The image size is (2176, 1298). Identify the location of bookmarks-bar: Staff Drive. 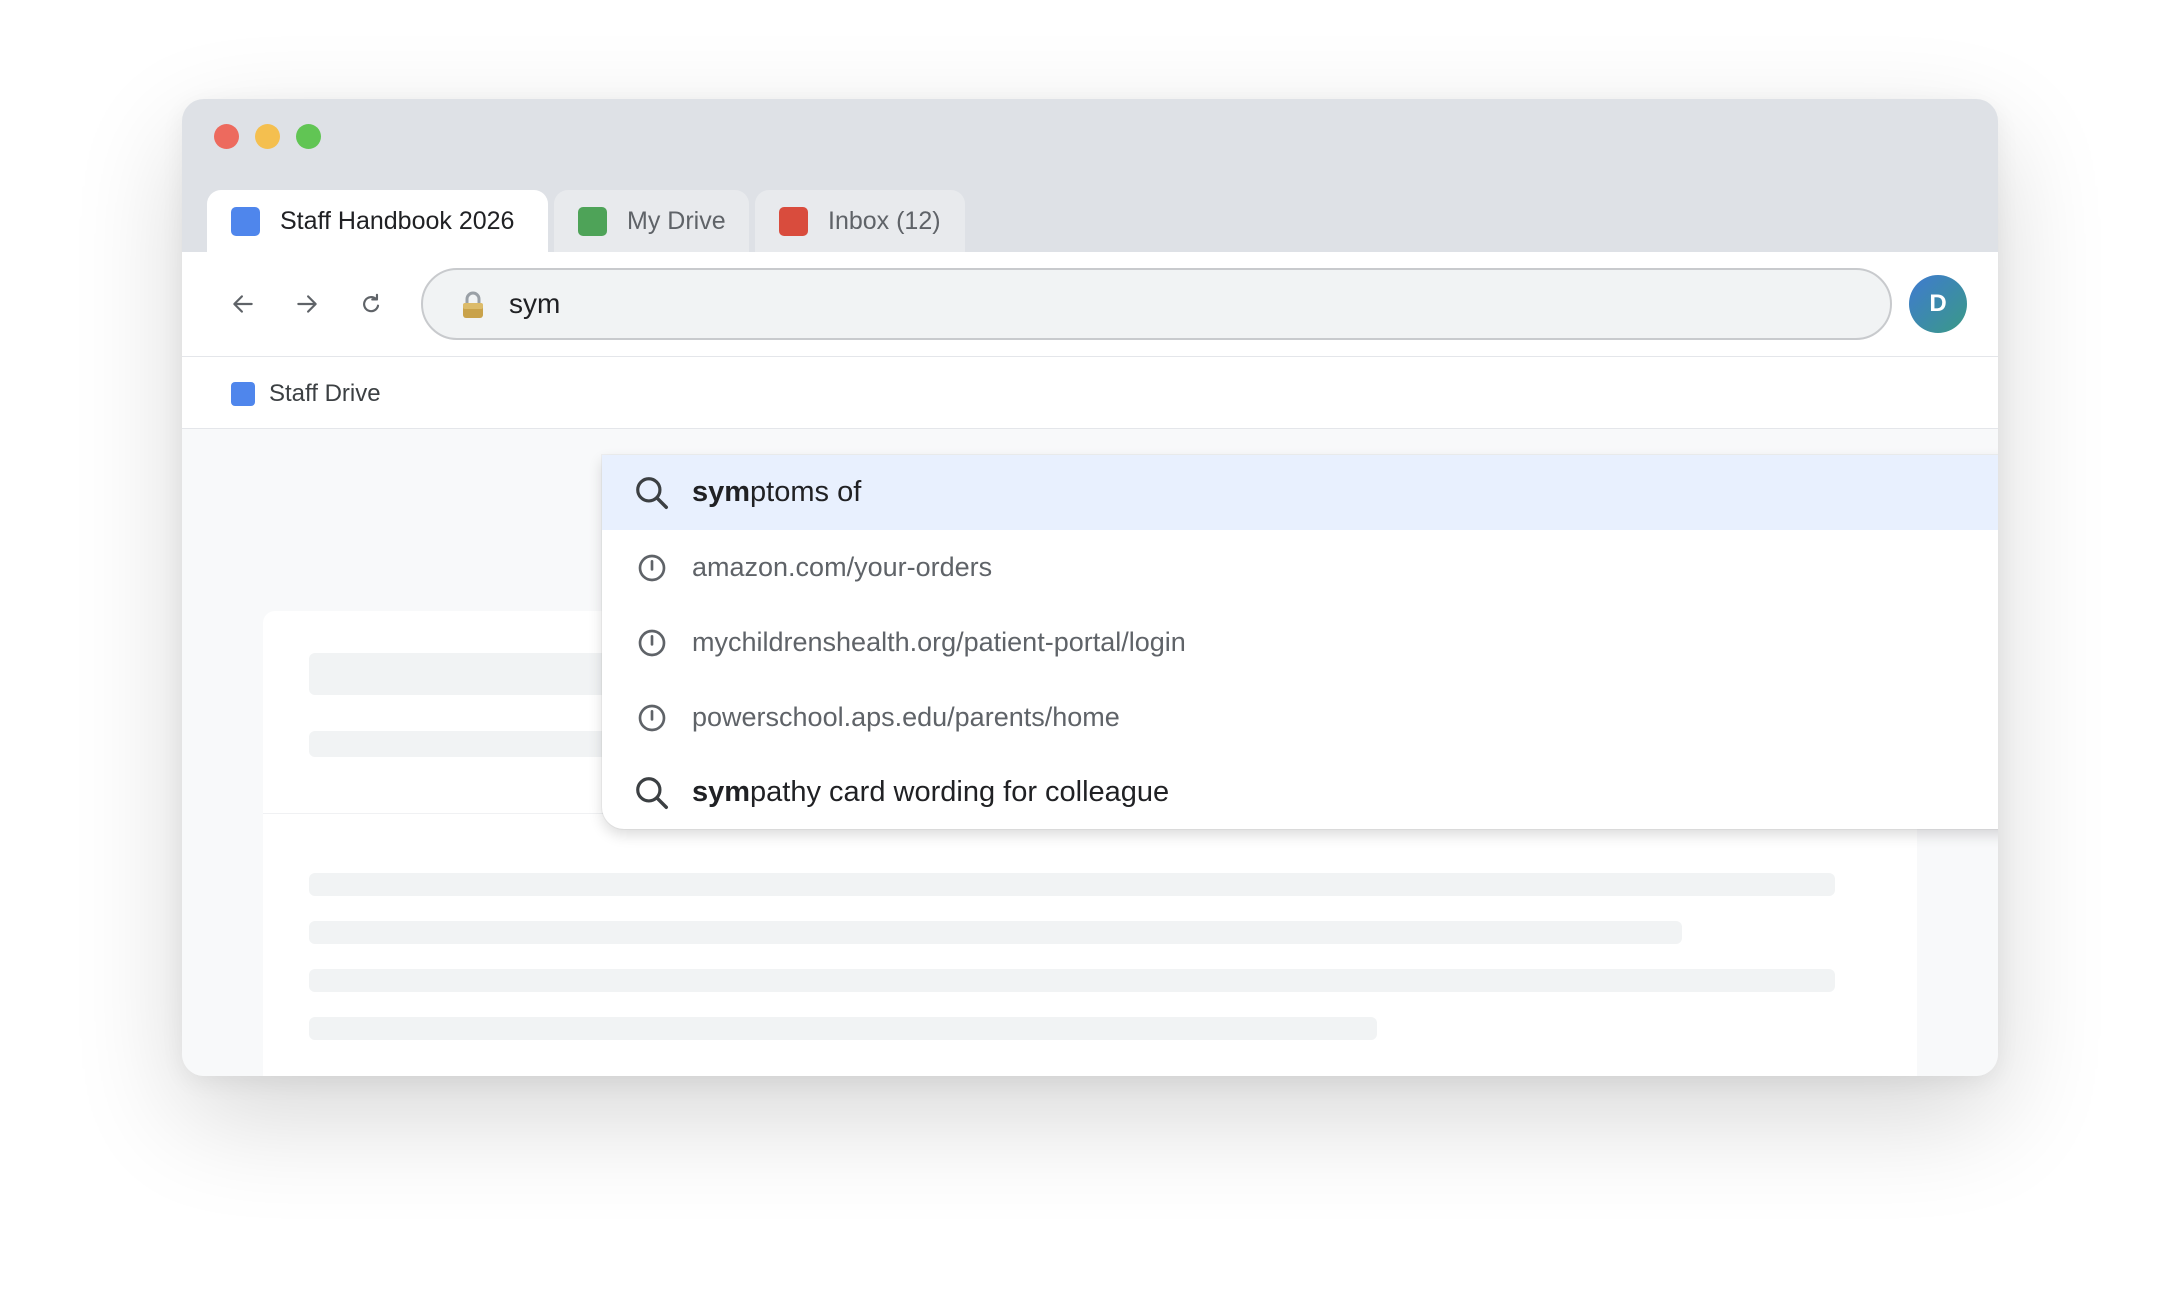
(1090, 393).